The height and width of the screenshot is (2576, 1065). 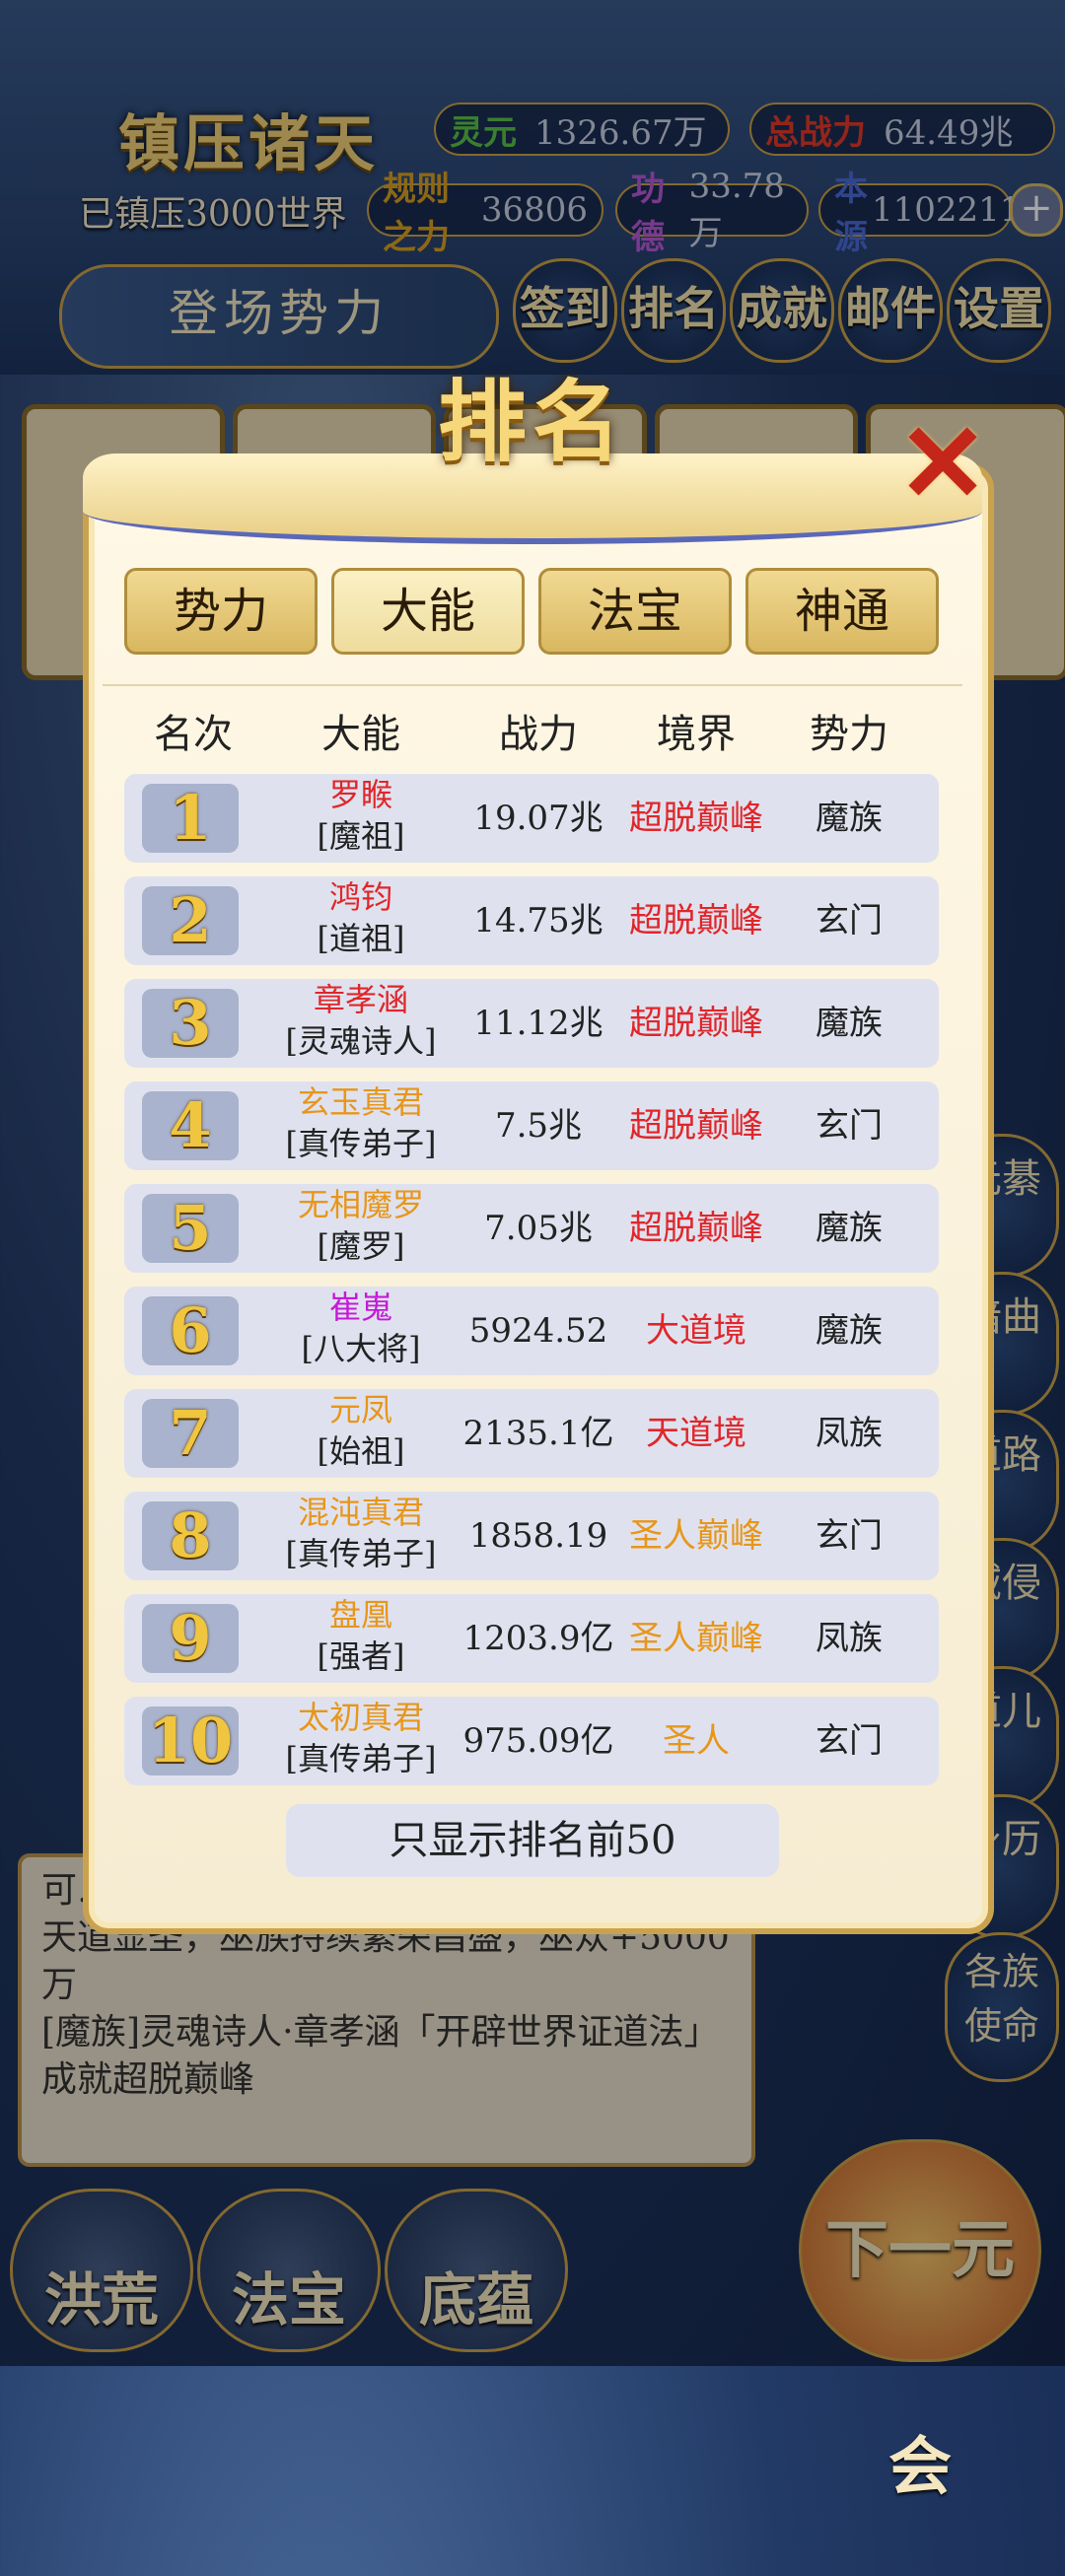 What do you see at coordinates (696, 1741) in the screenshot?
I see `realm-value: 圣人` at bounding box center [696, 1741].